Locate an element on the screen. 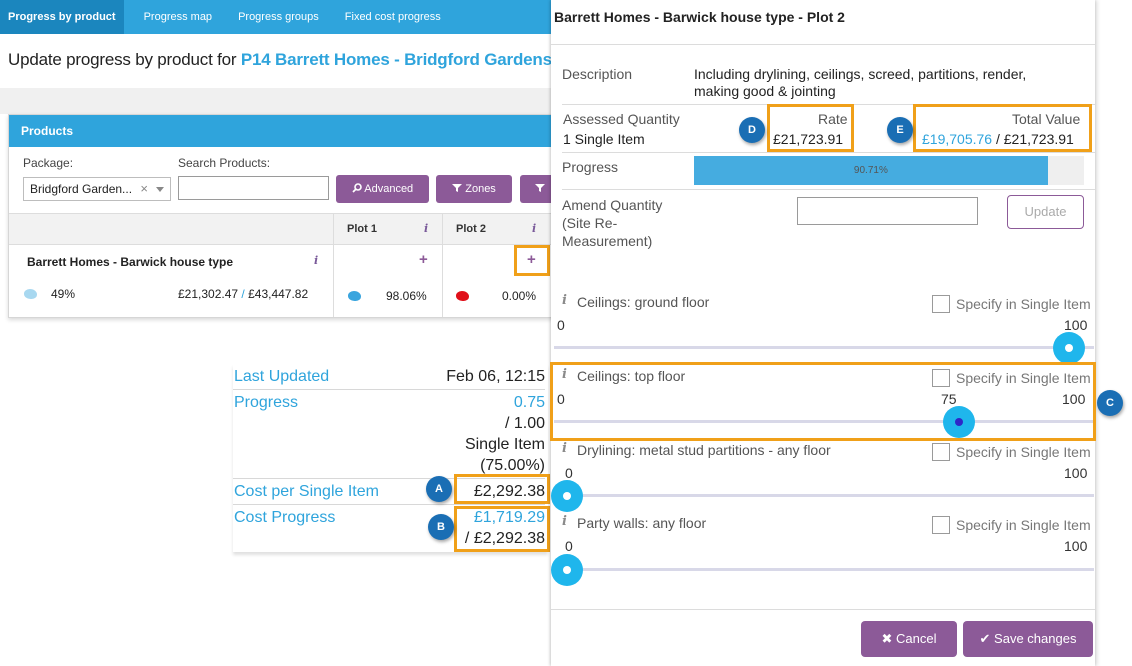 This screenshot has width=1132, height=666. progress-bar-fill: 90.71% is located at coordinates (871, 170).